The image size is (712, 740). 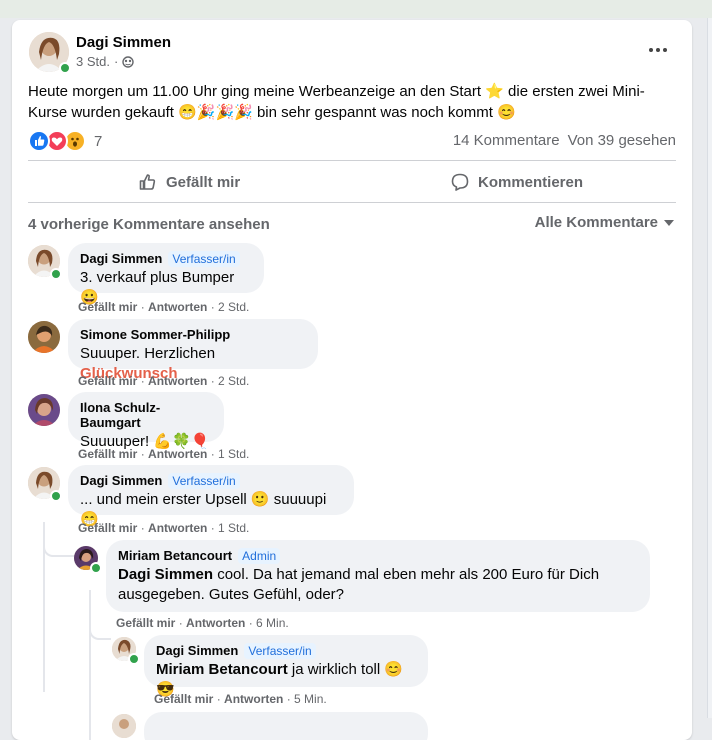 I want to click on commenter-name-row: Miriam Betancourt Admin, so click(x=378, y=556).